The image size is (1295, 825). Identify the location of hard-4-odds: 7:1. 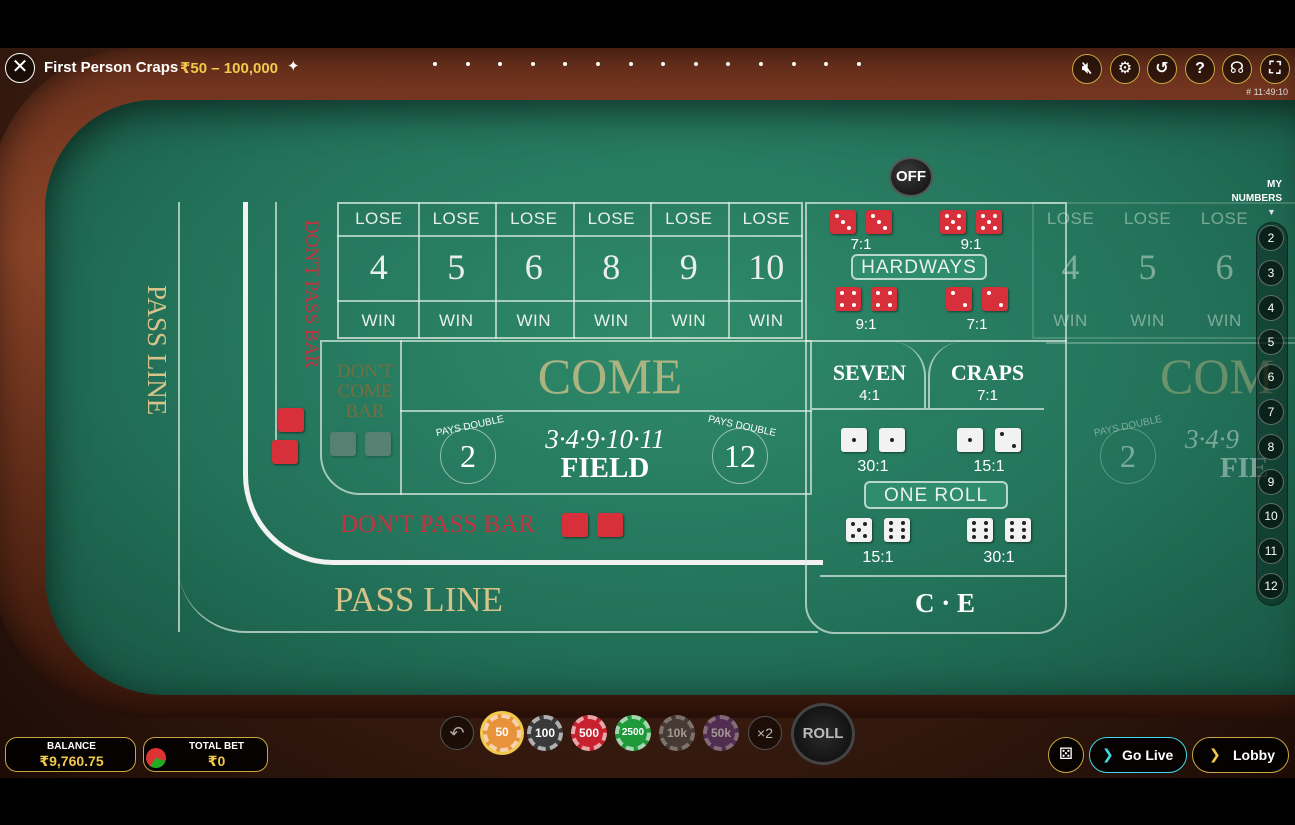
(977, 324).